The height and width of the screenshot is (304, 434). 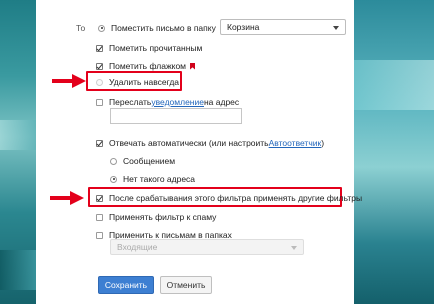 I want to click on forward-address-input, so click(x=176, y=116).